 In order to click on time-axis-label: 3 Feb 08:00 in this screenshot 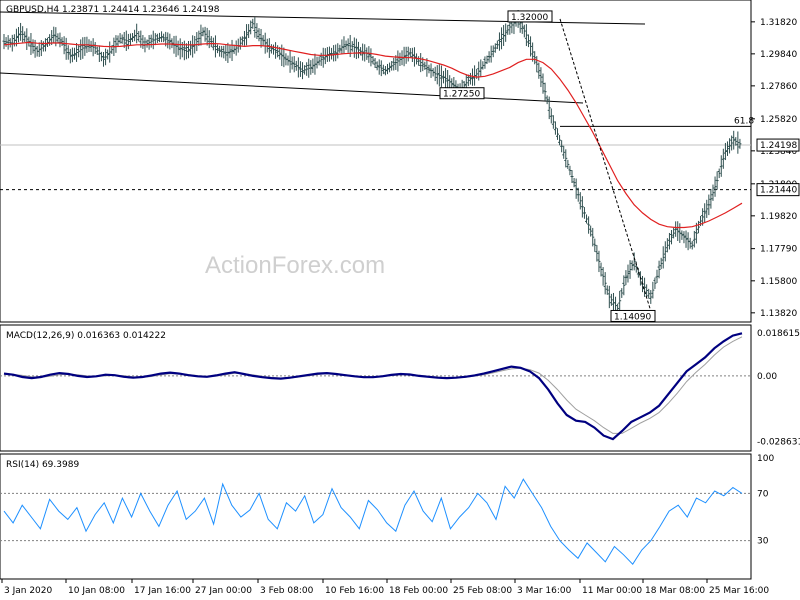, I will do `click(287, 591)`.